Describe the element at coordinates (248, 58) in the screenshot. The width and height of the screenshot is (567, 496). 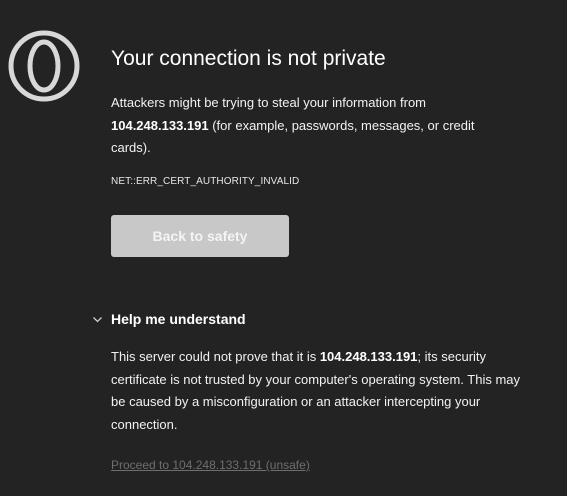
I see `page-title: Your connection is not private` at that location.